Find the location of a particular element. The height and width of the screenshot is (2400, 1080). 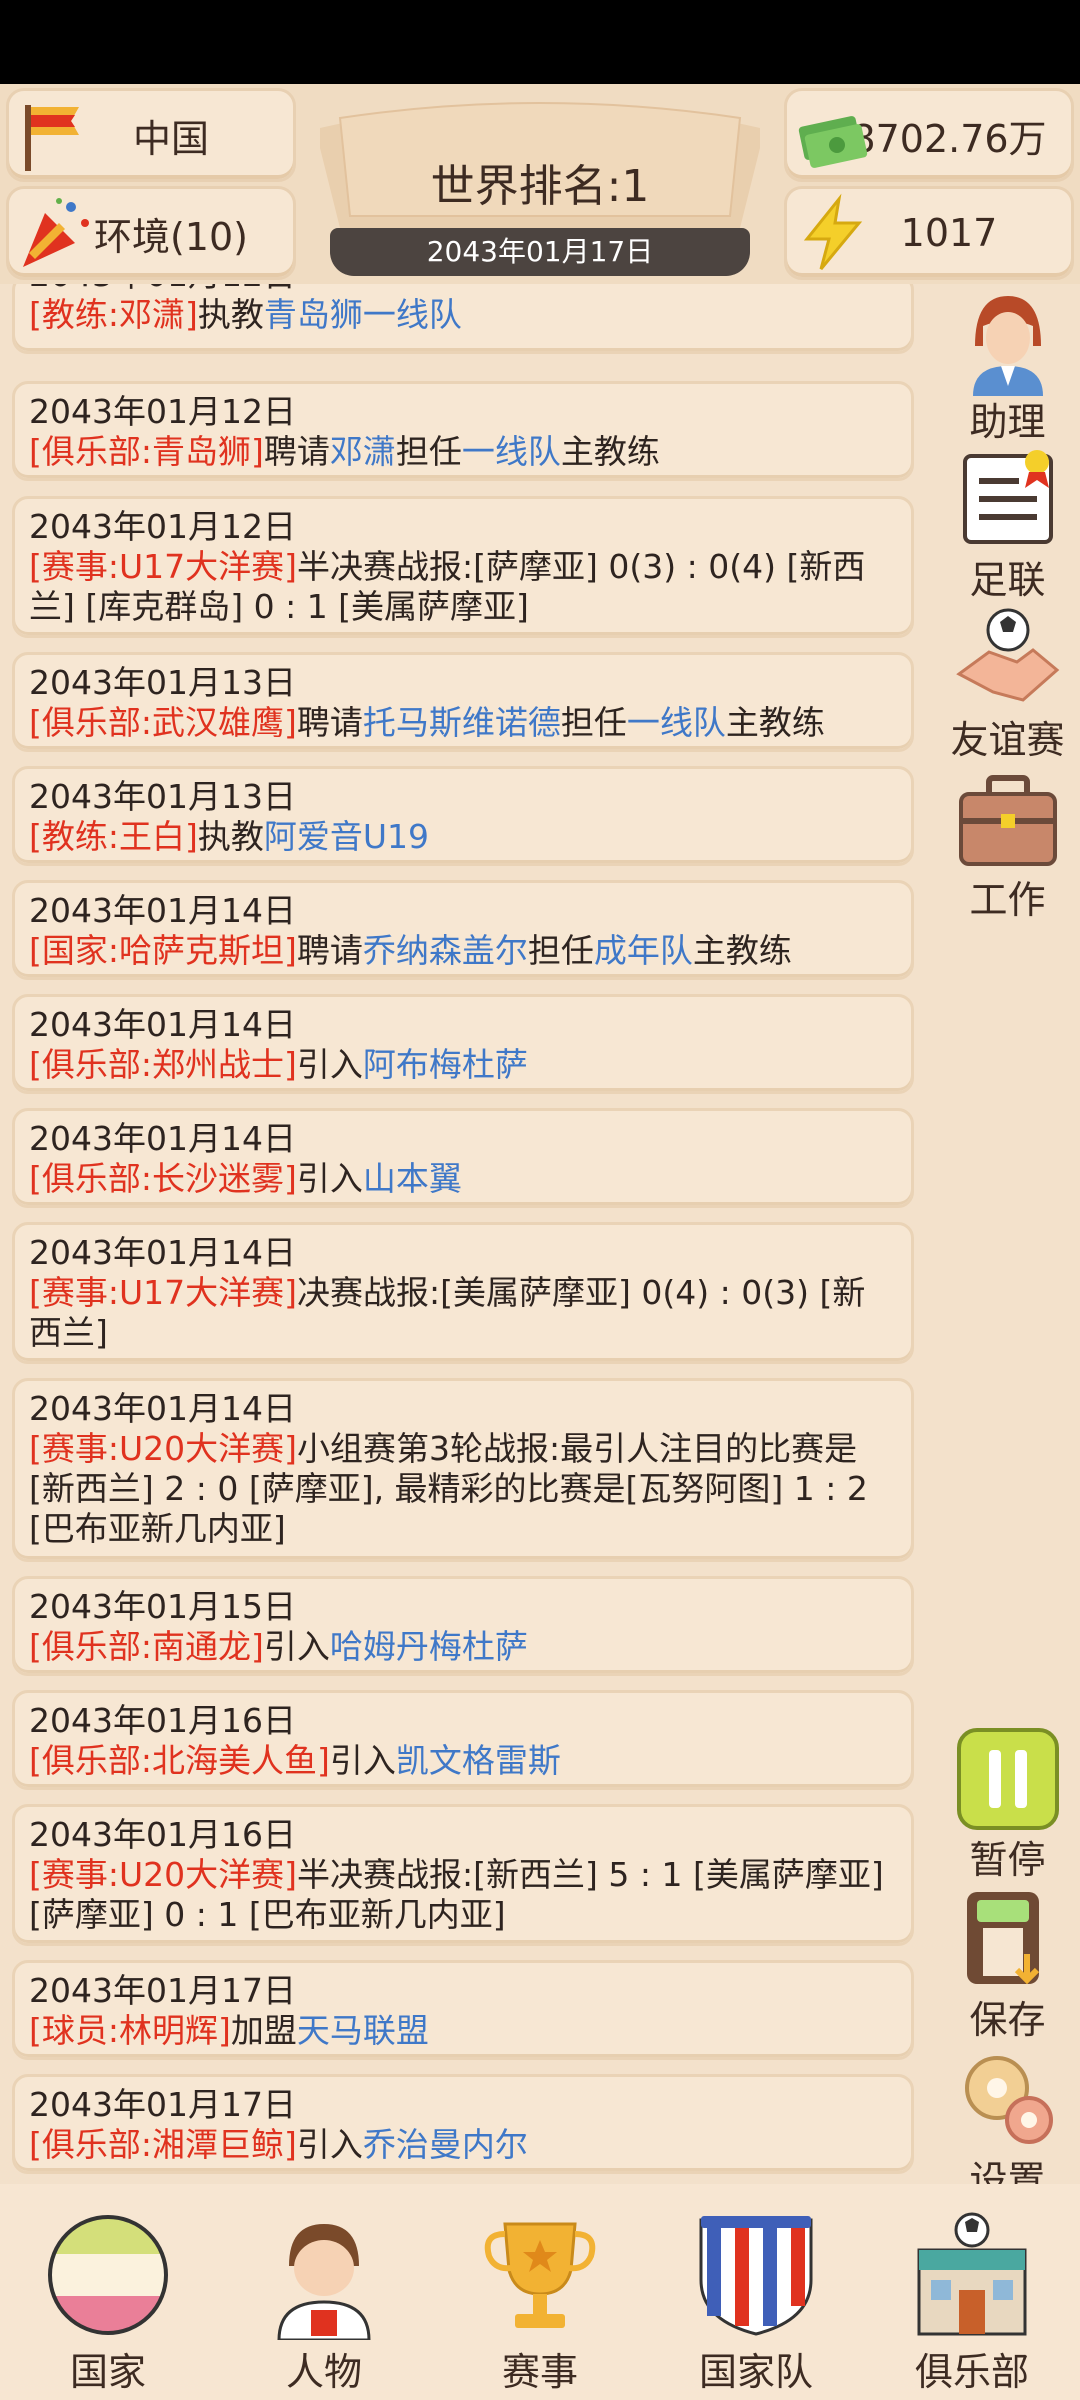

nav-country: 国家 is located at coordinates (108, 2292).